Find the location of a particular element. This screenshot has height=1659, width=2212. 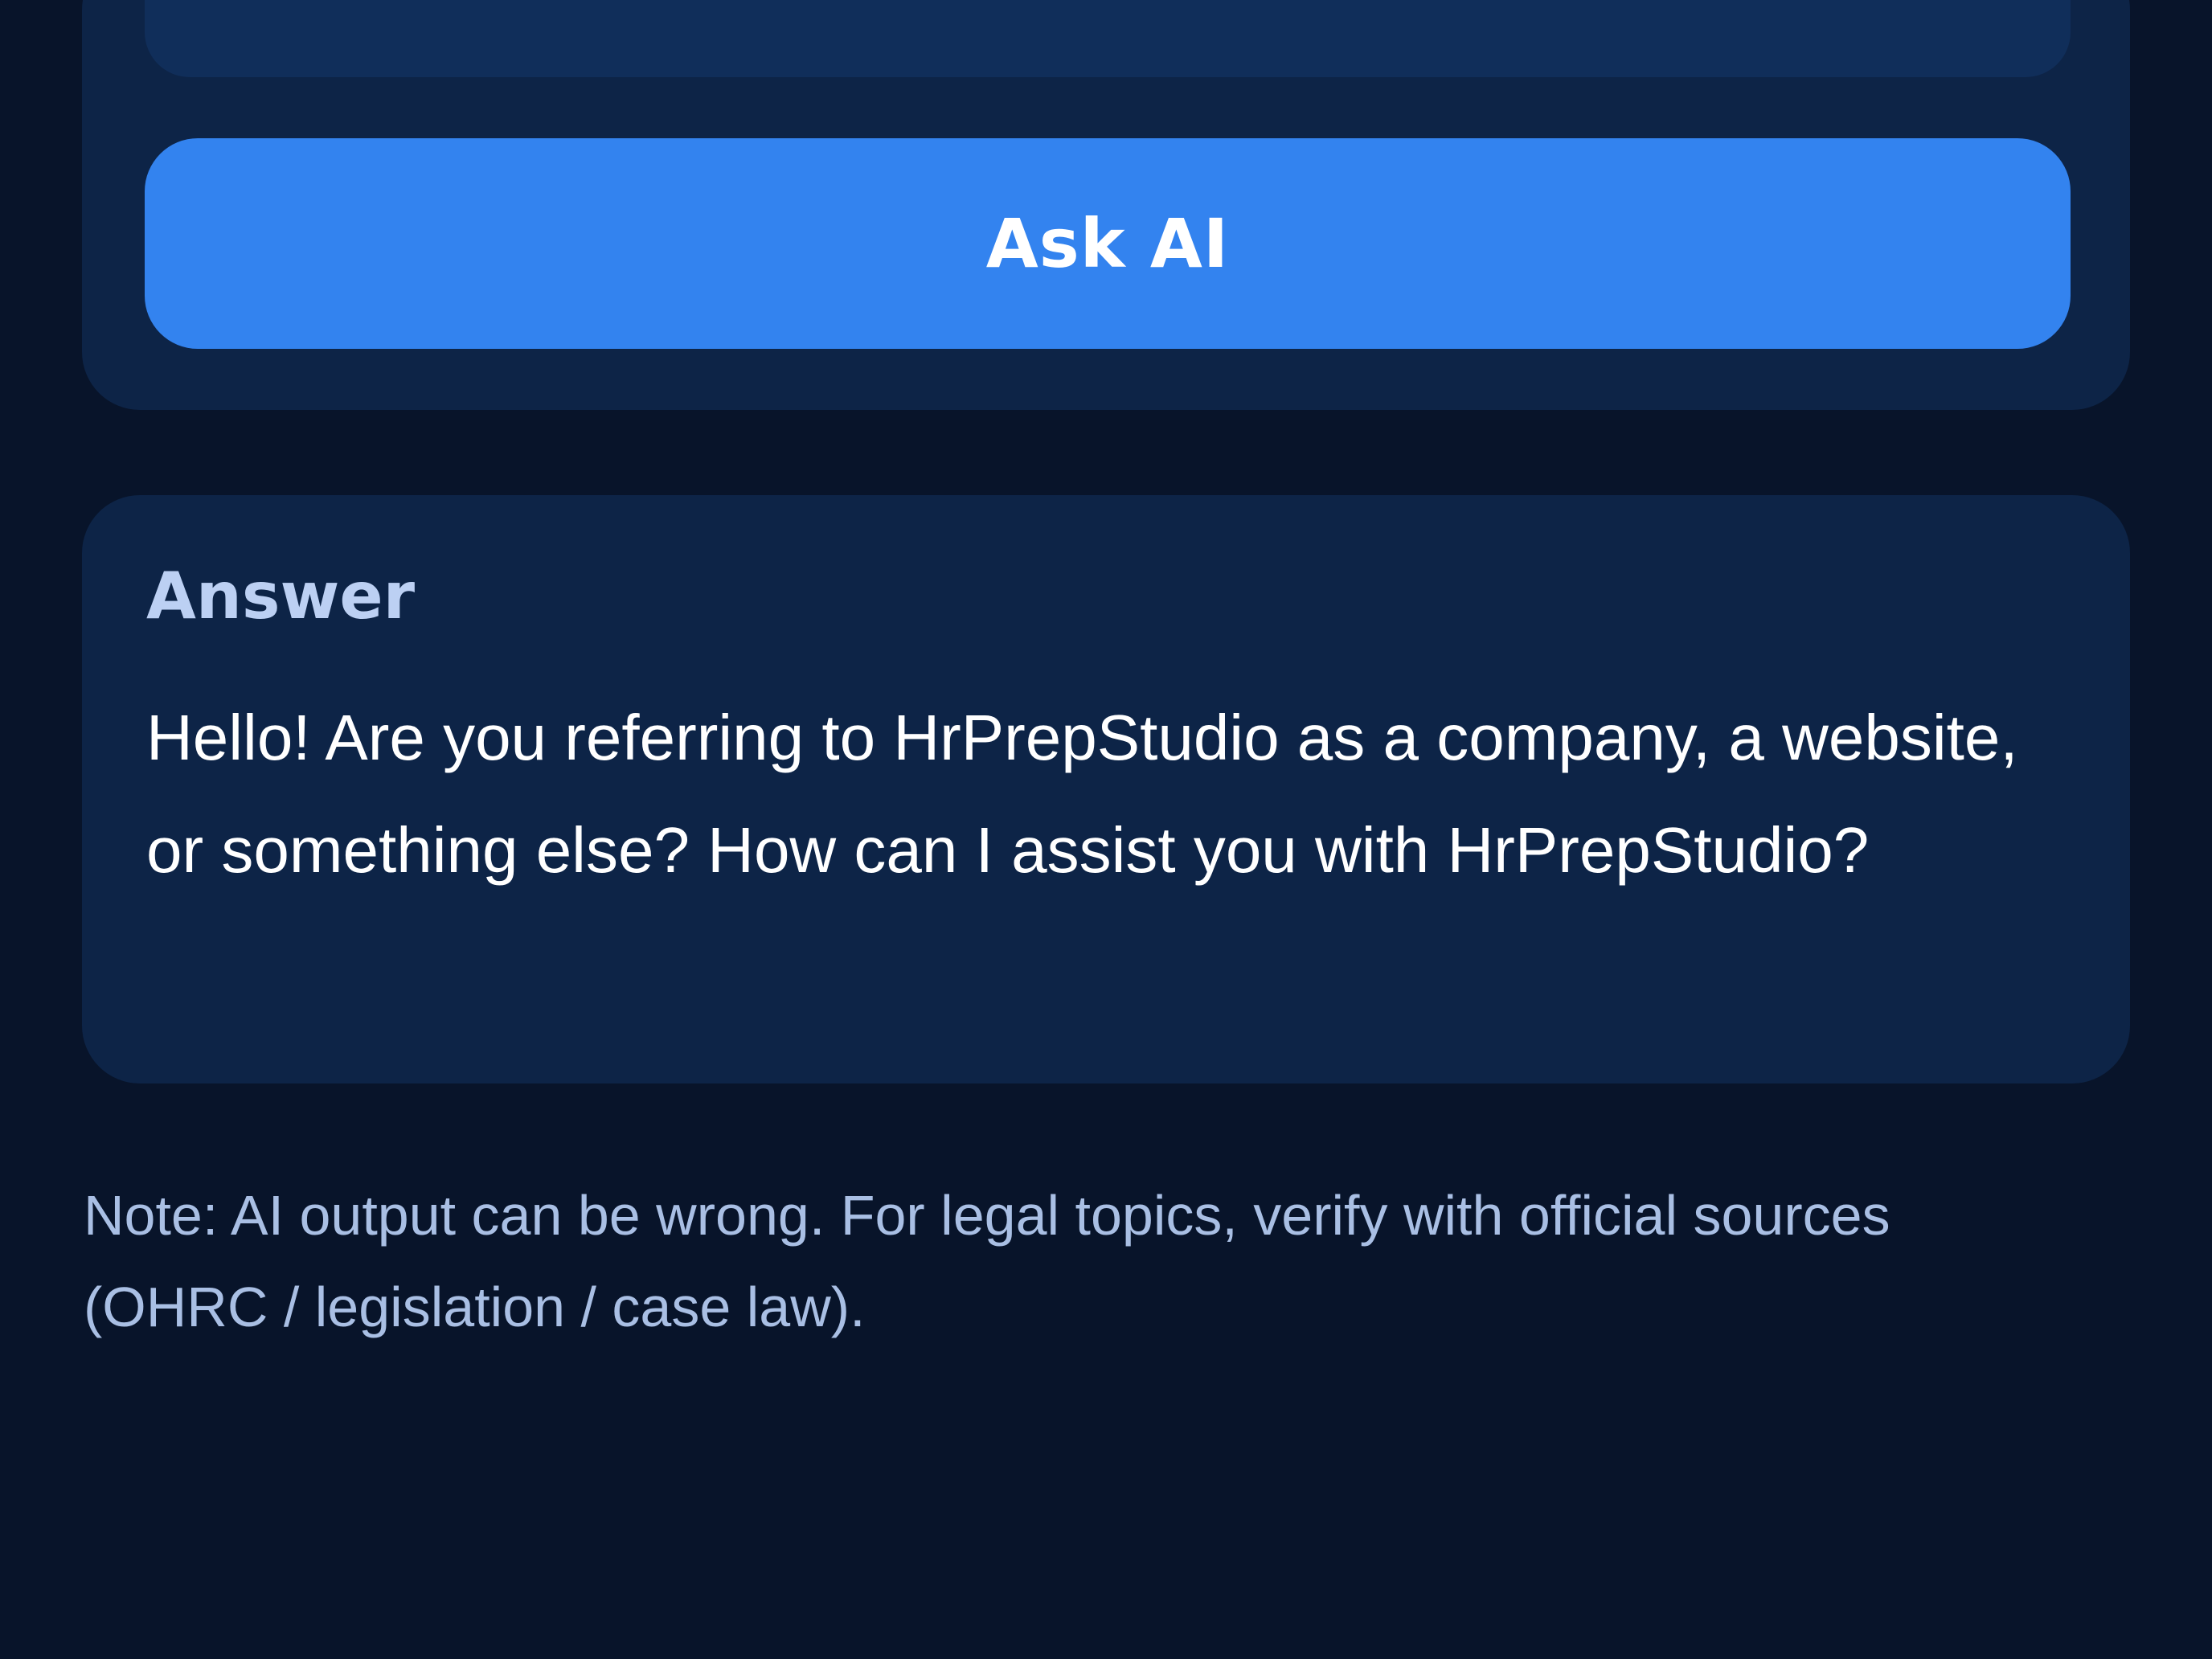

question-input is located at coordinates (1108, 38).